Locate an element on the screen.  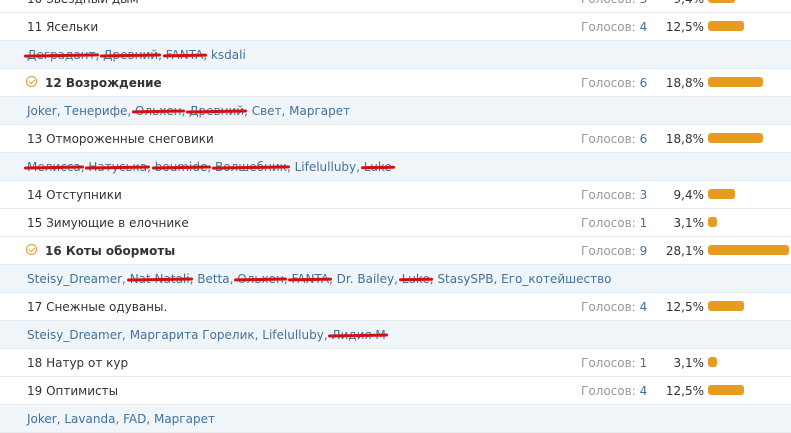
option-name: 18 Натур от кур is located at coordinates (78, 363).